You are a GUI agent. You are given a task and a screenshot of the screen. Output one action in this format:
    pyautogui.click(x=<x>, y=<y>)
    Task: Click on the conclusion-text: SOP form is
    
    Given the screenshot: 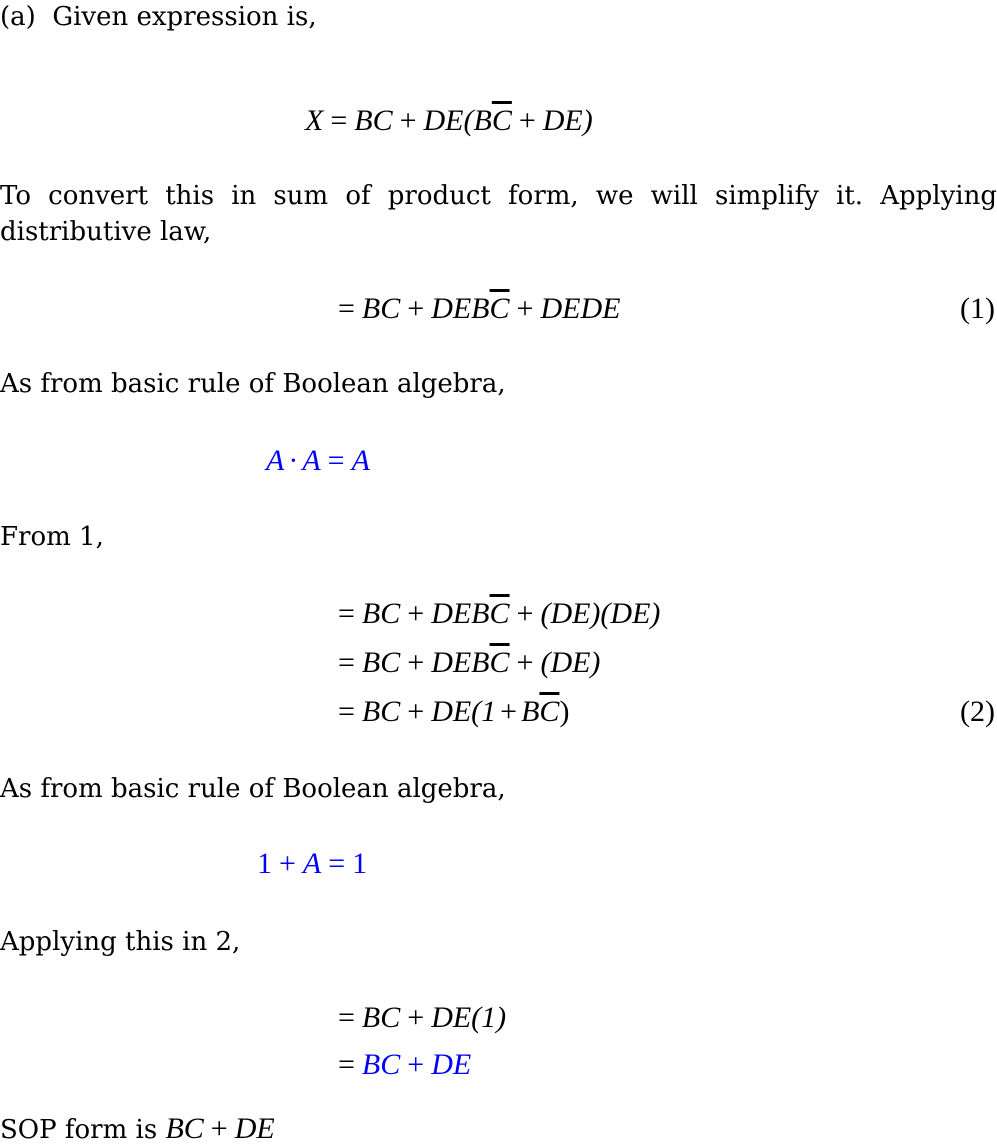 What is the action you would take?
    pyautogui.click(x=79, y=1130)
    